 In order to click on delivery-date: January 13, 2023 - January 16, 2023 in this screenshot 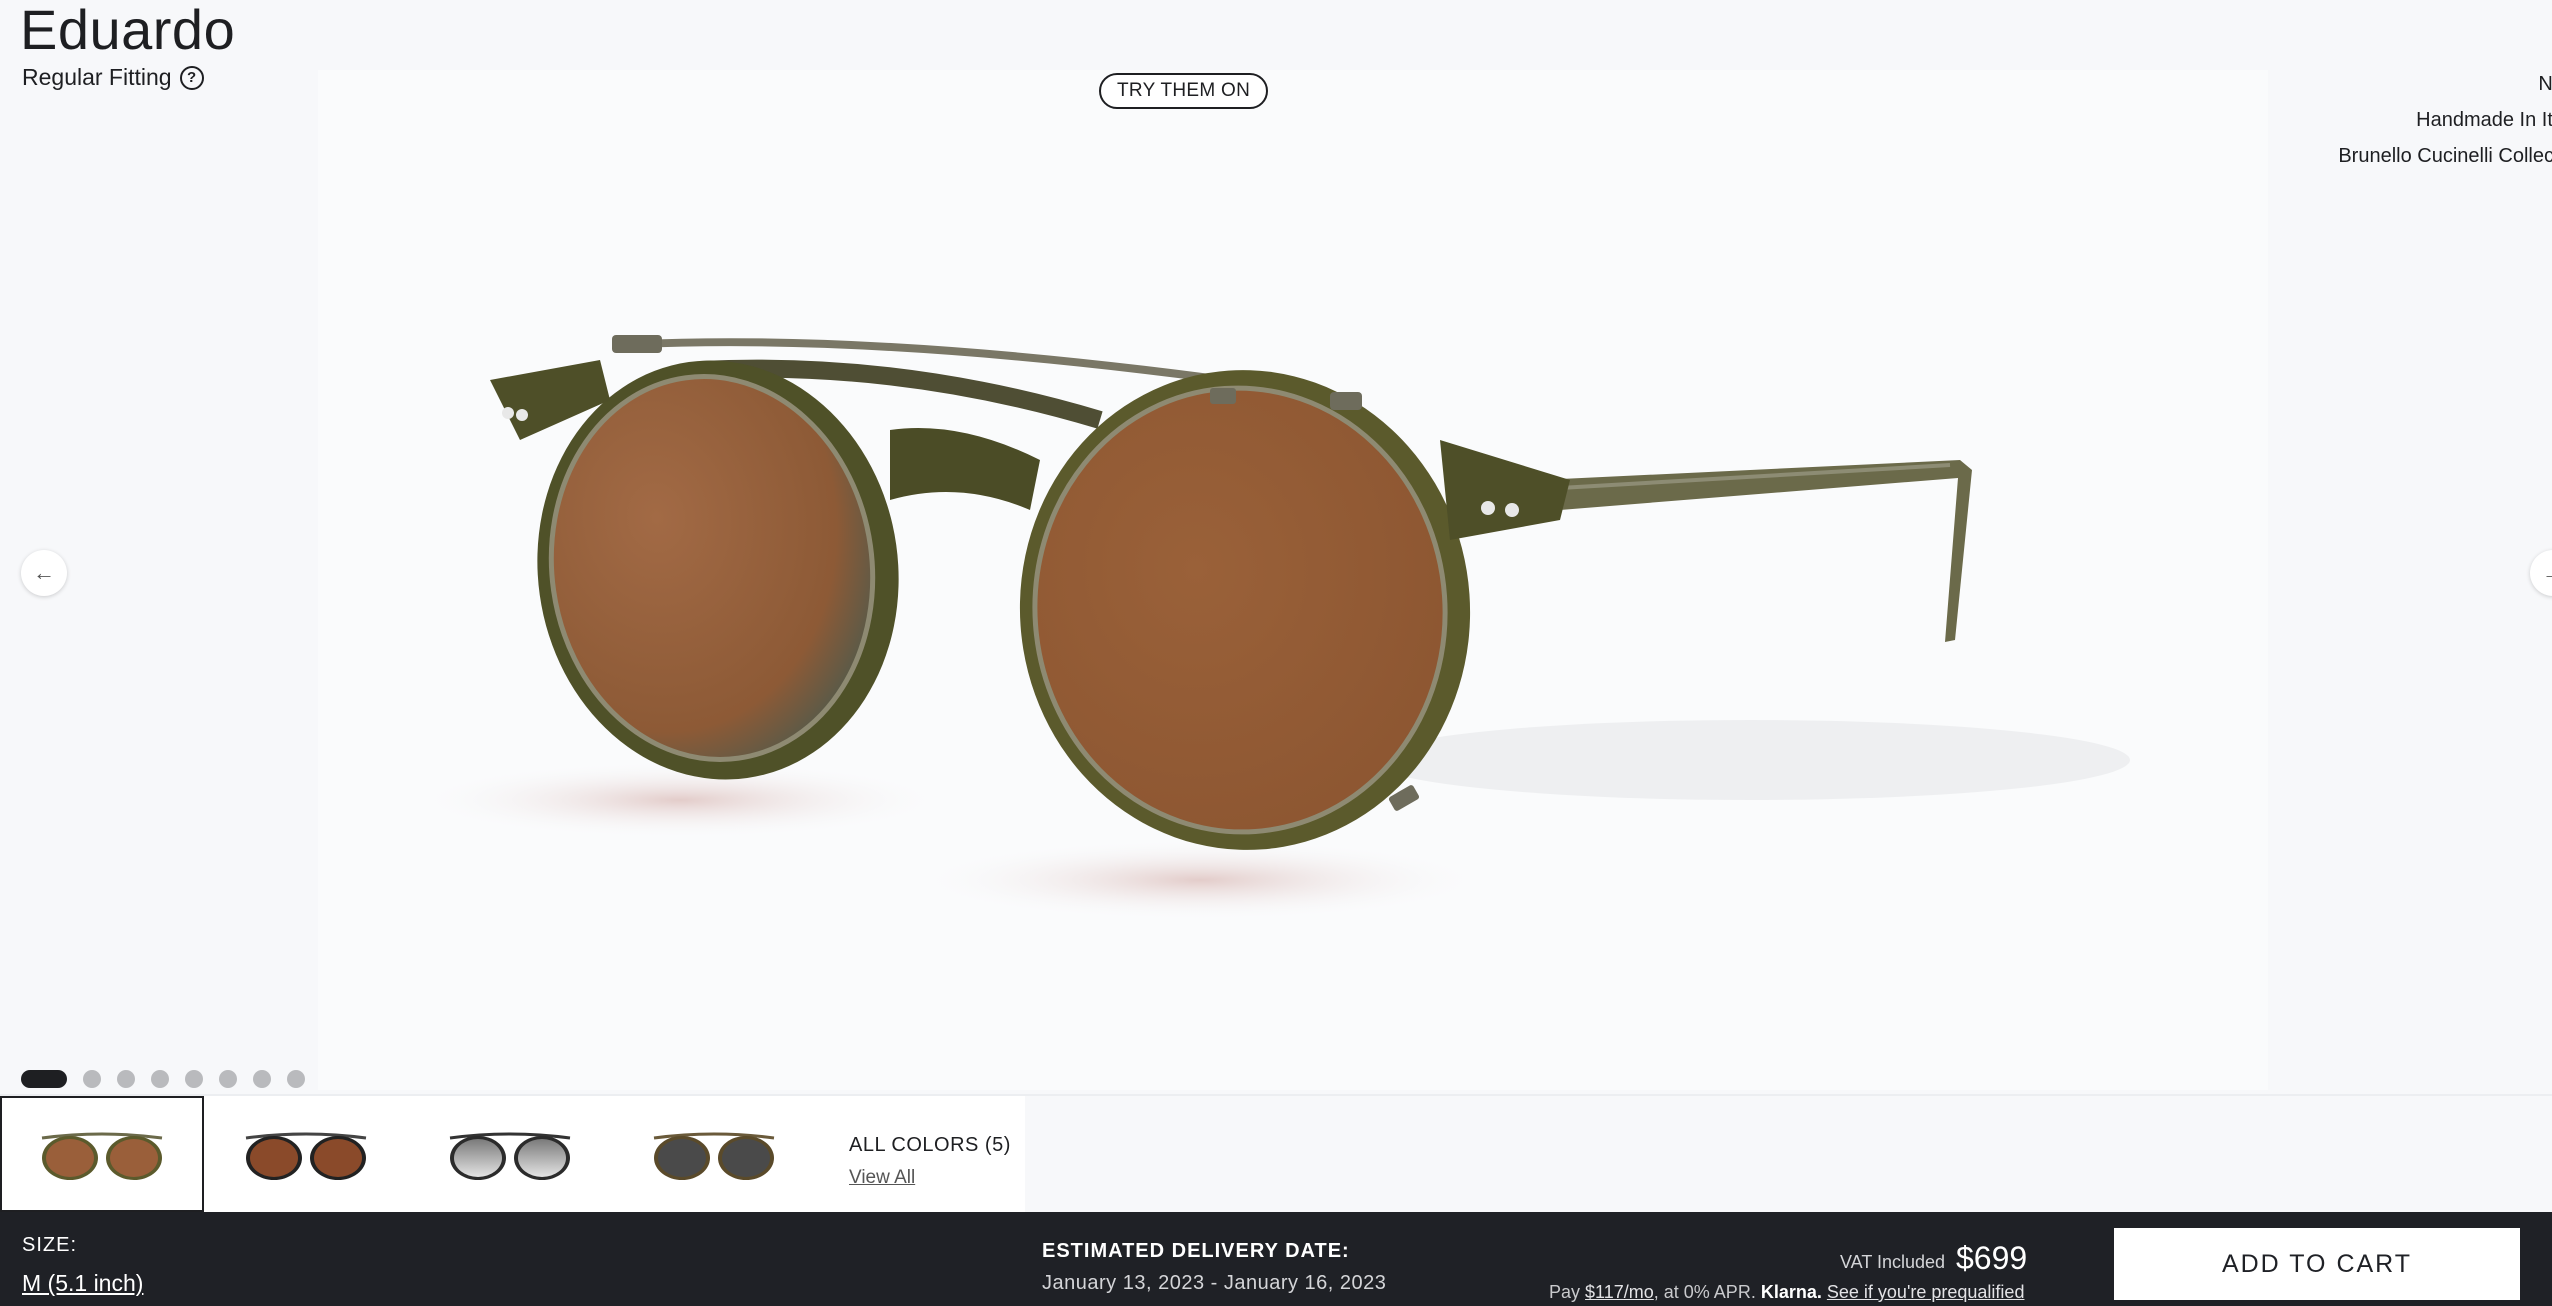, I will do `click(1214, 1283)`.